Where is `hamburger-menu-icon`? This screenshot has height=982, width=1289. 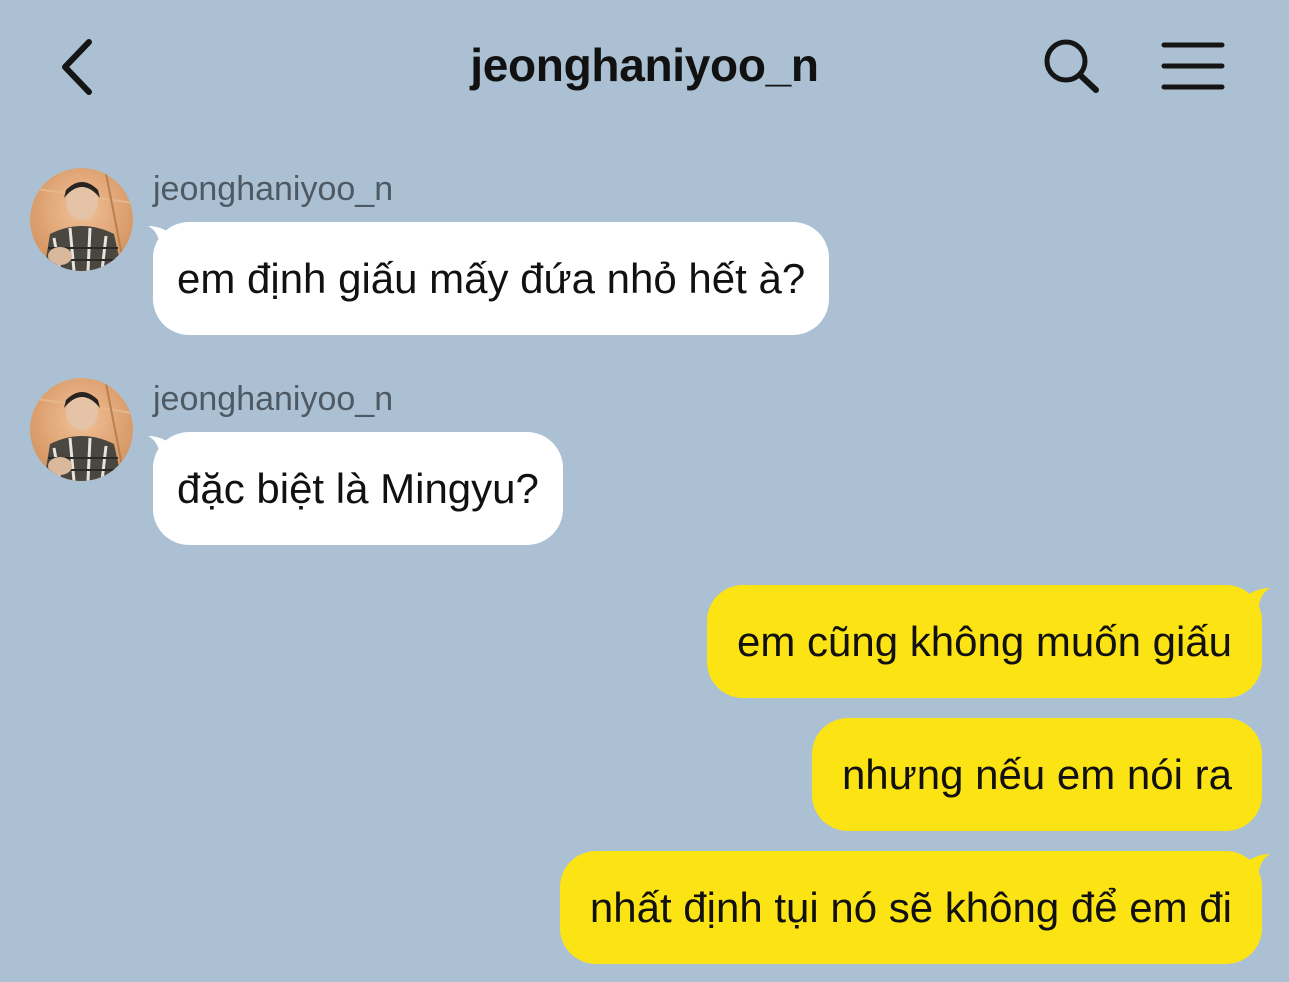 hamburger-menu-icon is located at coordinates (1193, 66).